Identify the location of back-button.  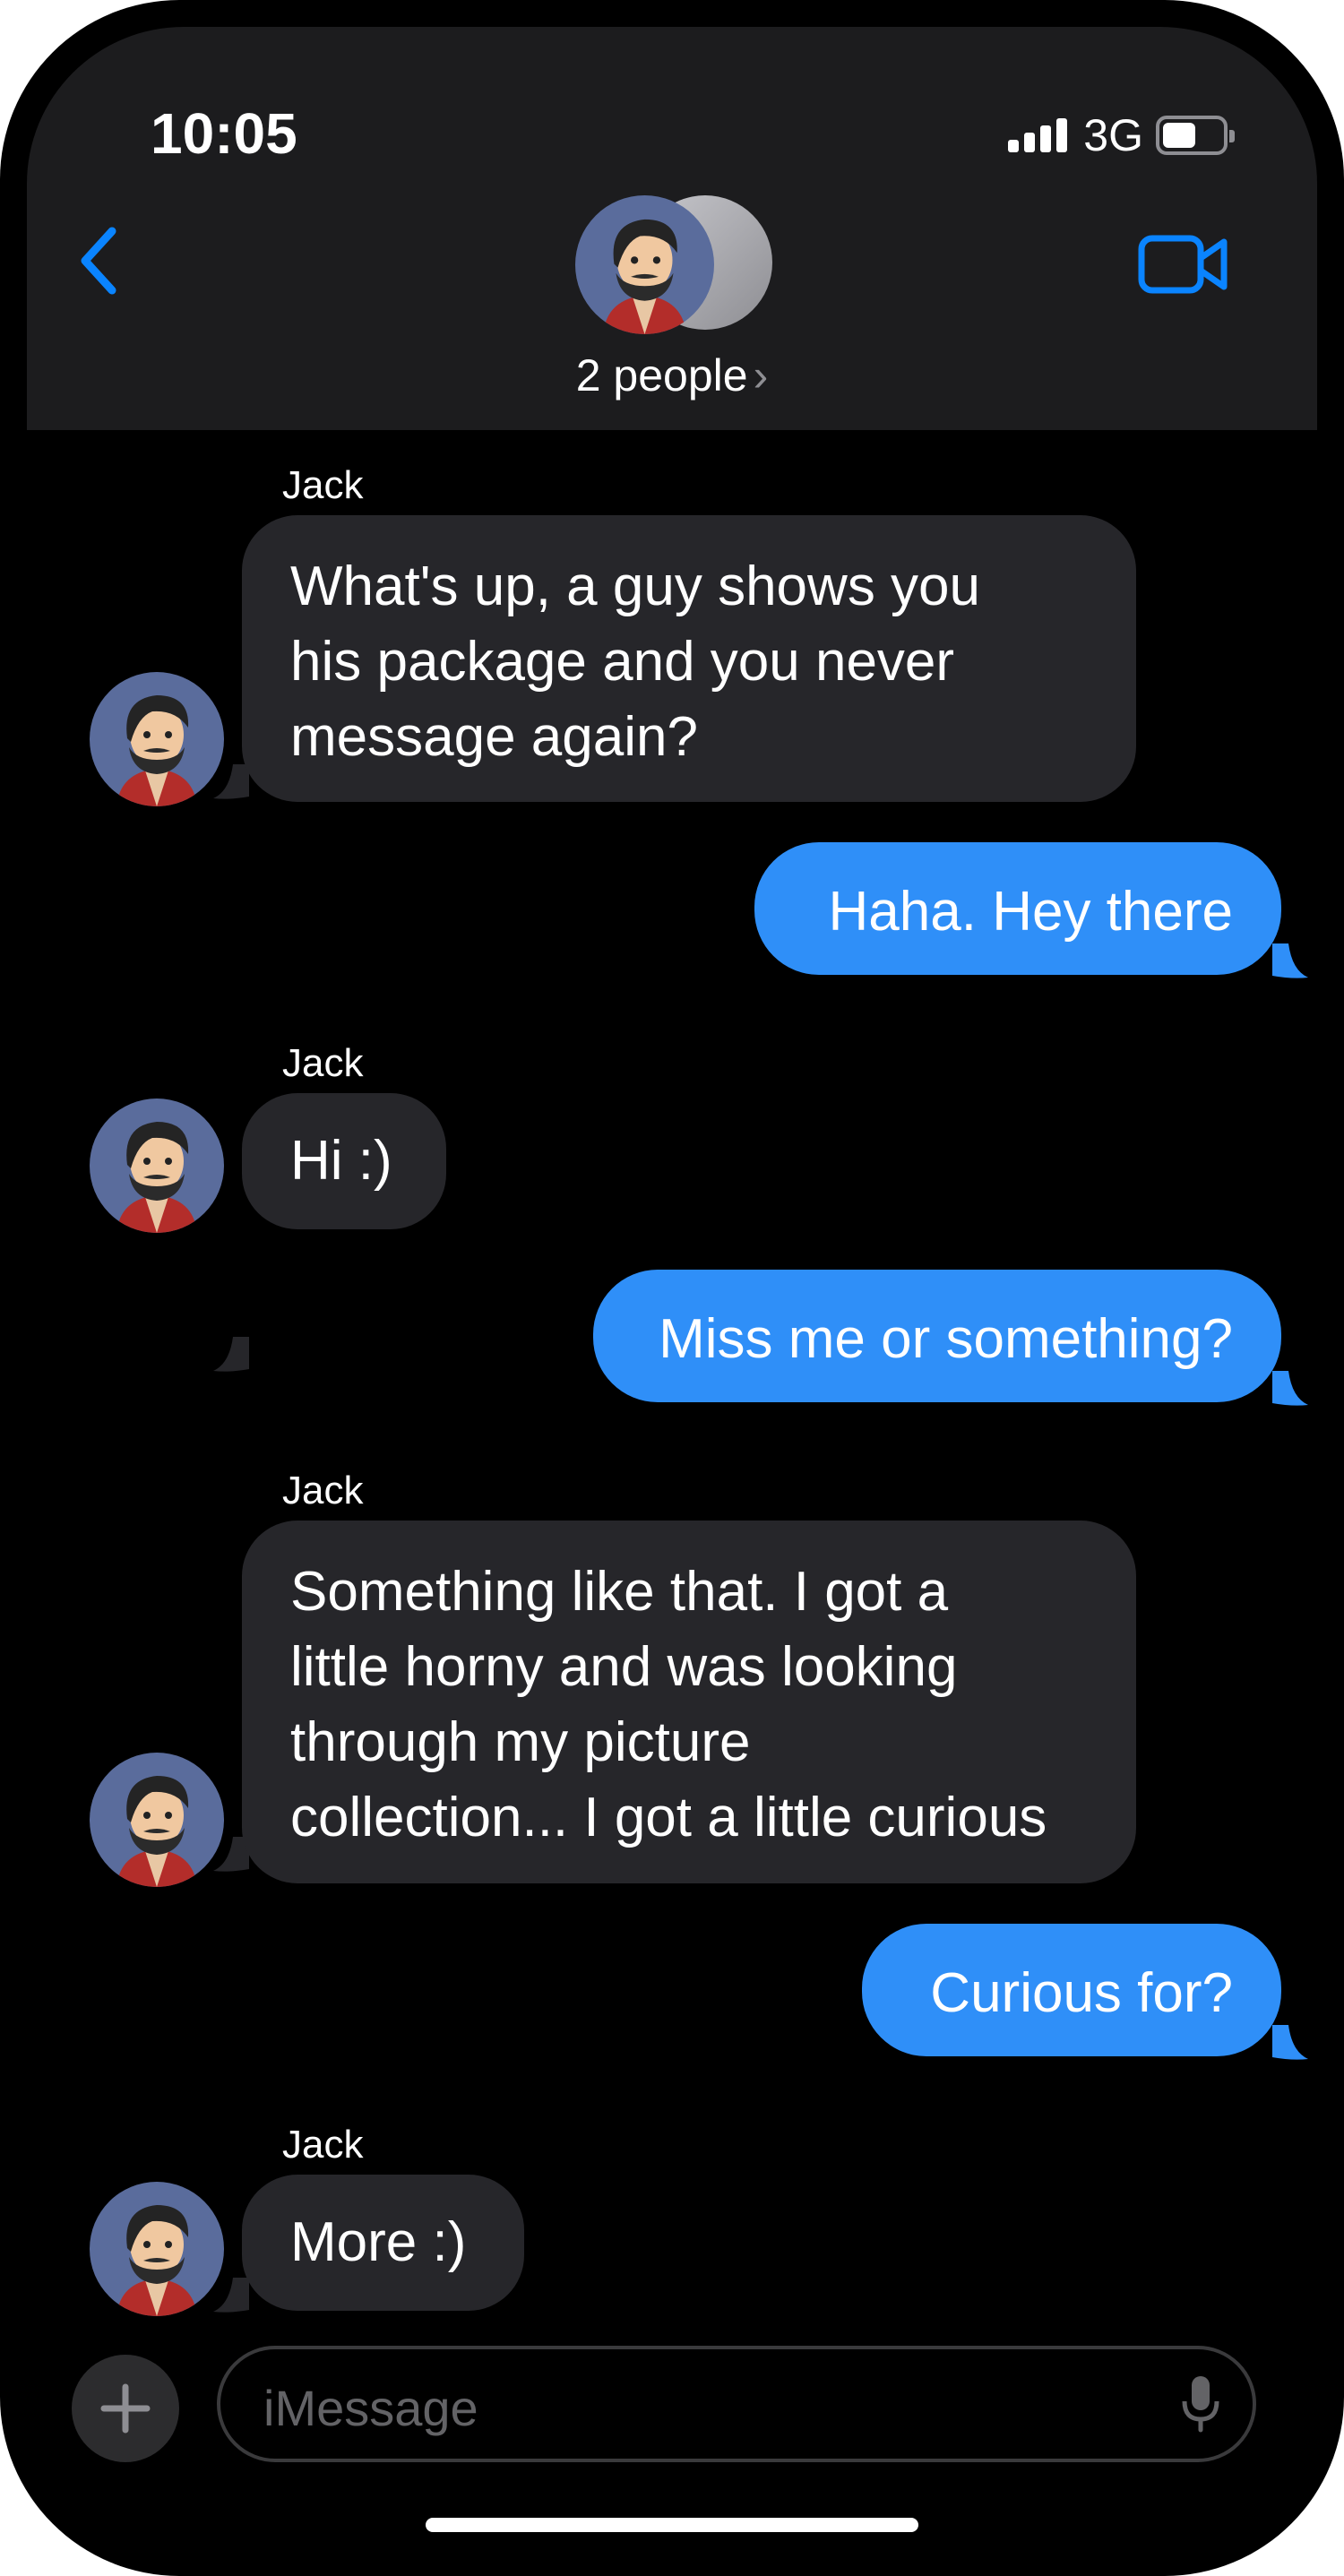
(99, 263).